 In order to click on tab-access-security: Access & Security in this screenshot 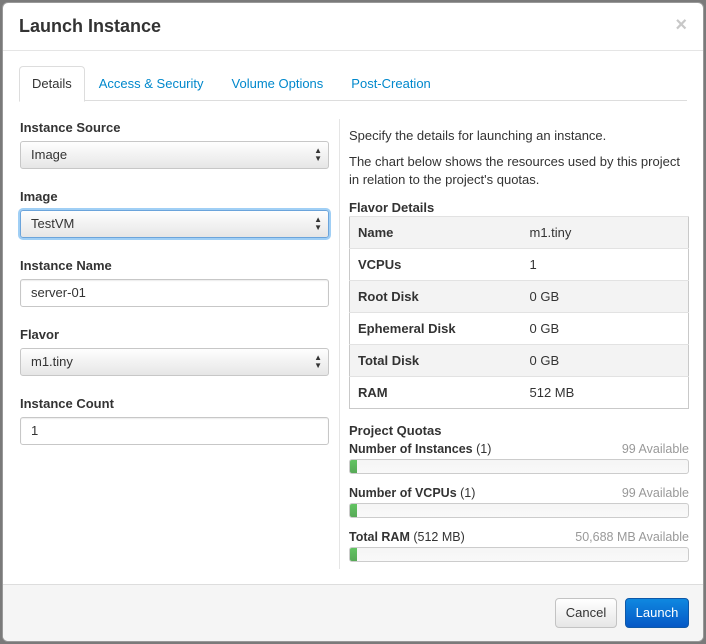, I will do `click(151, 83)`.